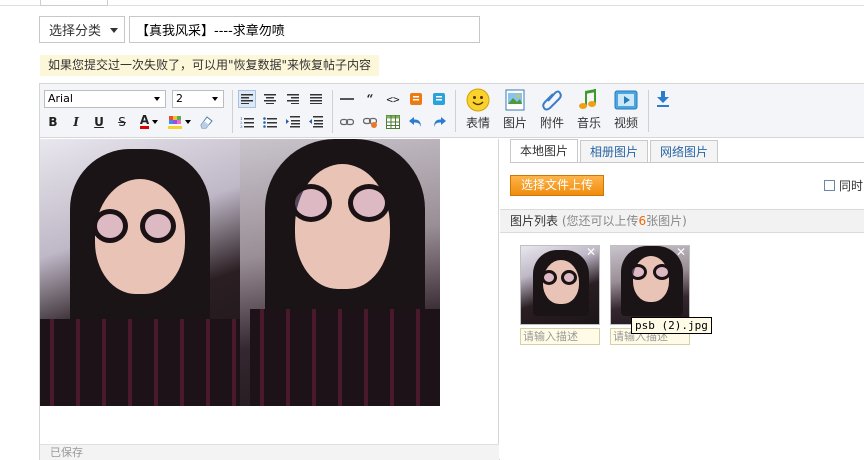 The width and height of the screenshot is (864, 460). I want to click on outdent-button, so click(316, 122).